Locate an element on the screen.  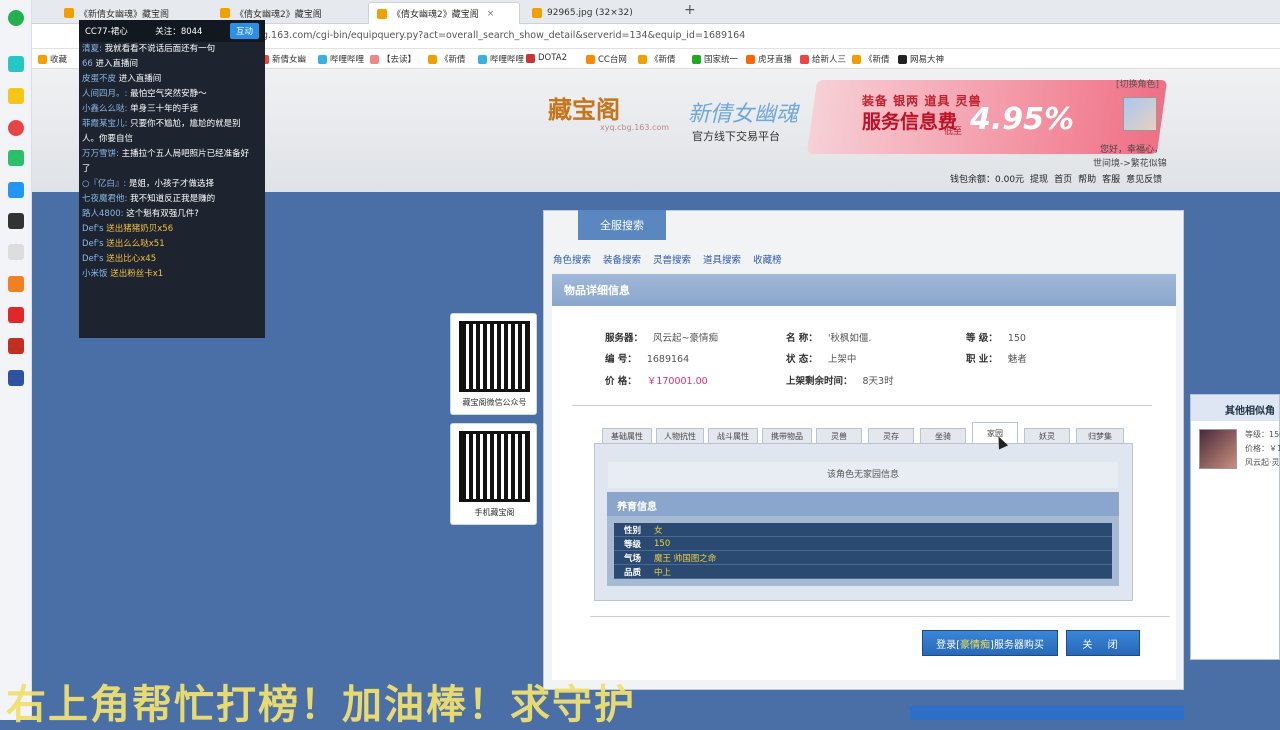
item-tab: 灵兽 is located at coordinates (839, 436).